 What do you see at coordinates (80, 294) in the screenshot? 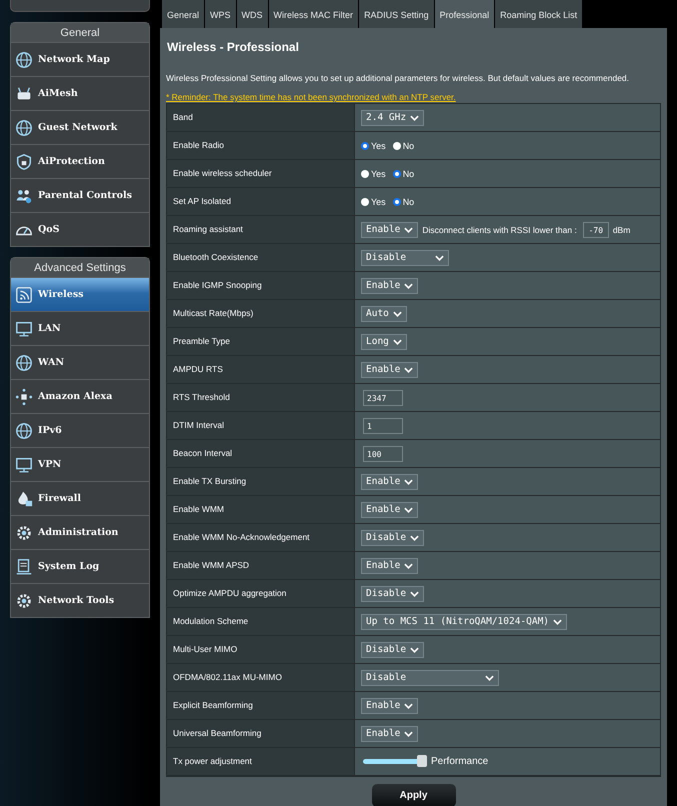
I see `menu-item: Wireless` at bounding box center [80, 294].